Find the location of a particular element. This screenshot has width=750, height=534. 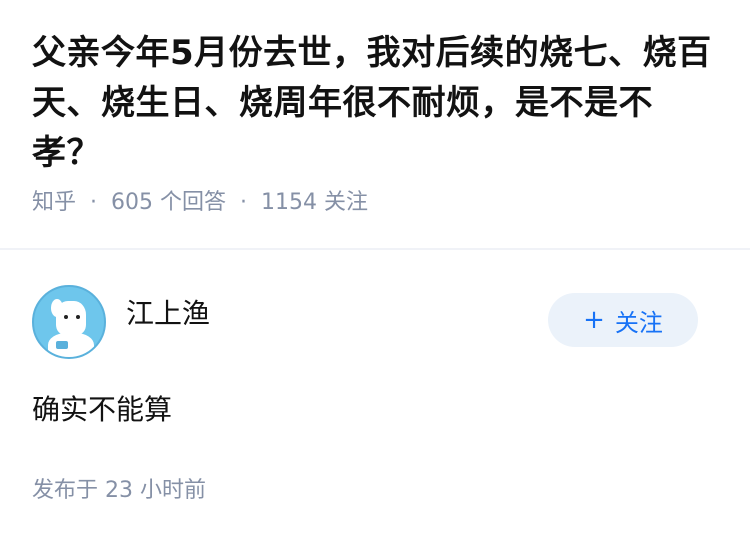

avatar is located at coordinates (69, 322).